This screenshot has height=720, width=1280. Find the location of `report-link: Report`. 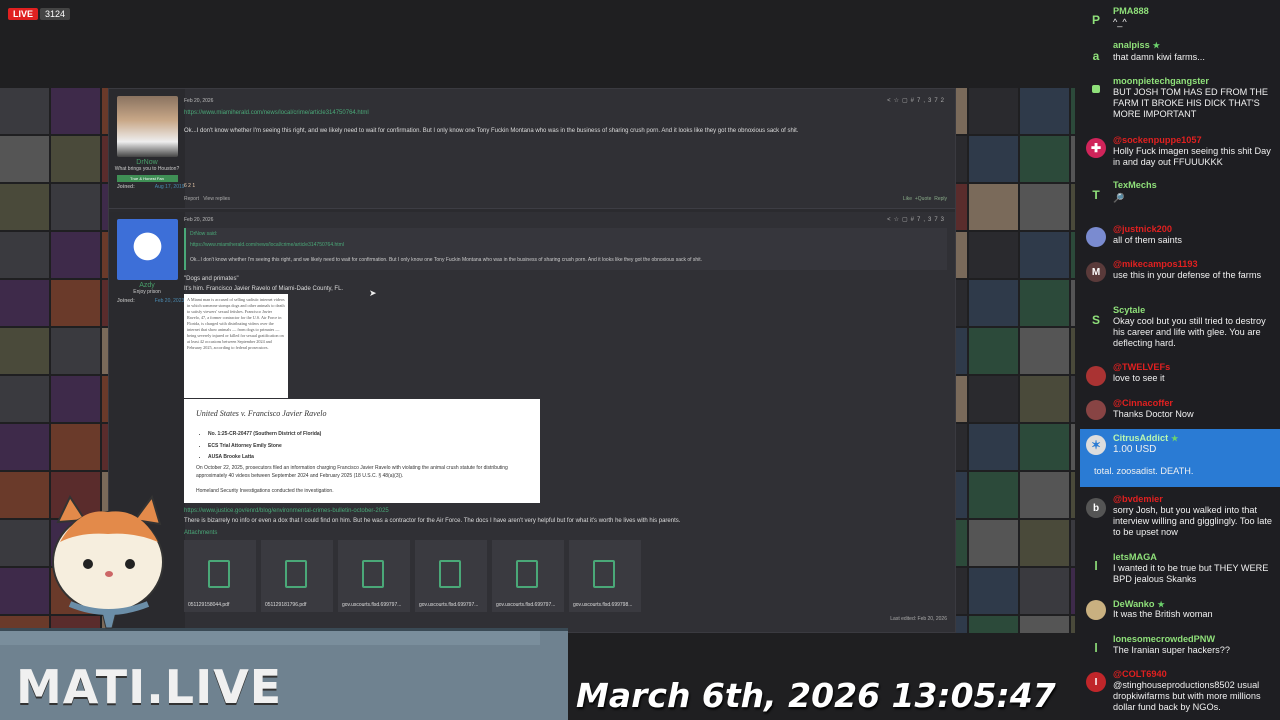

report-link: Report is located at coordinates (191, 199).